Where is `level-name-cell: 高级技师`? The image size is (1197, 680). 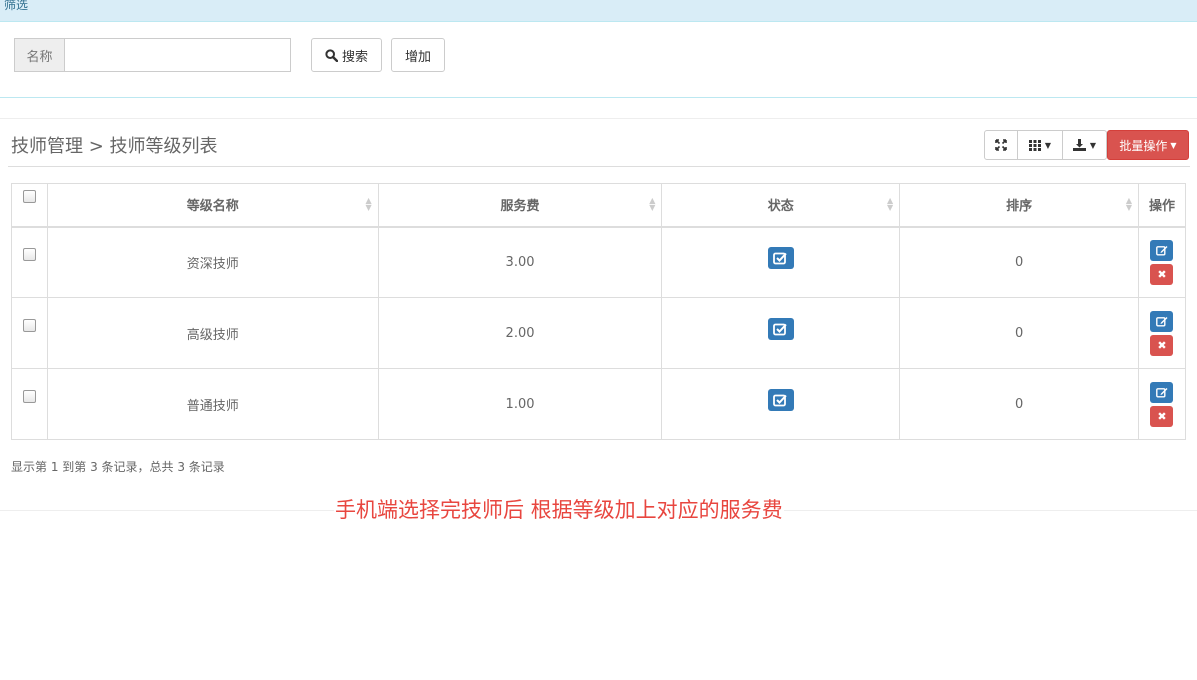 level-name-cell: 高级技师 is located at coordinates (212, 333).